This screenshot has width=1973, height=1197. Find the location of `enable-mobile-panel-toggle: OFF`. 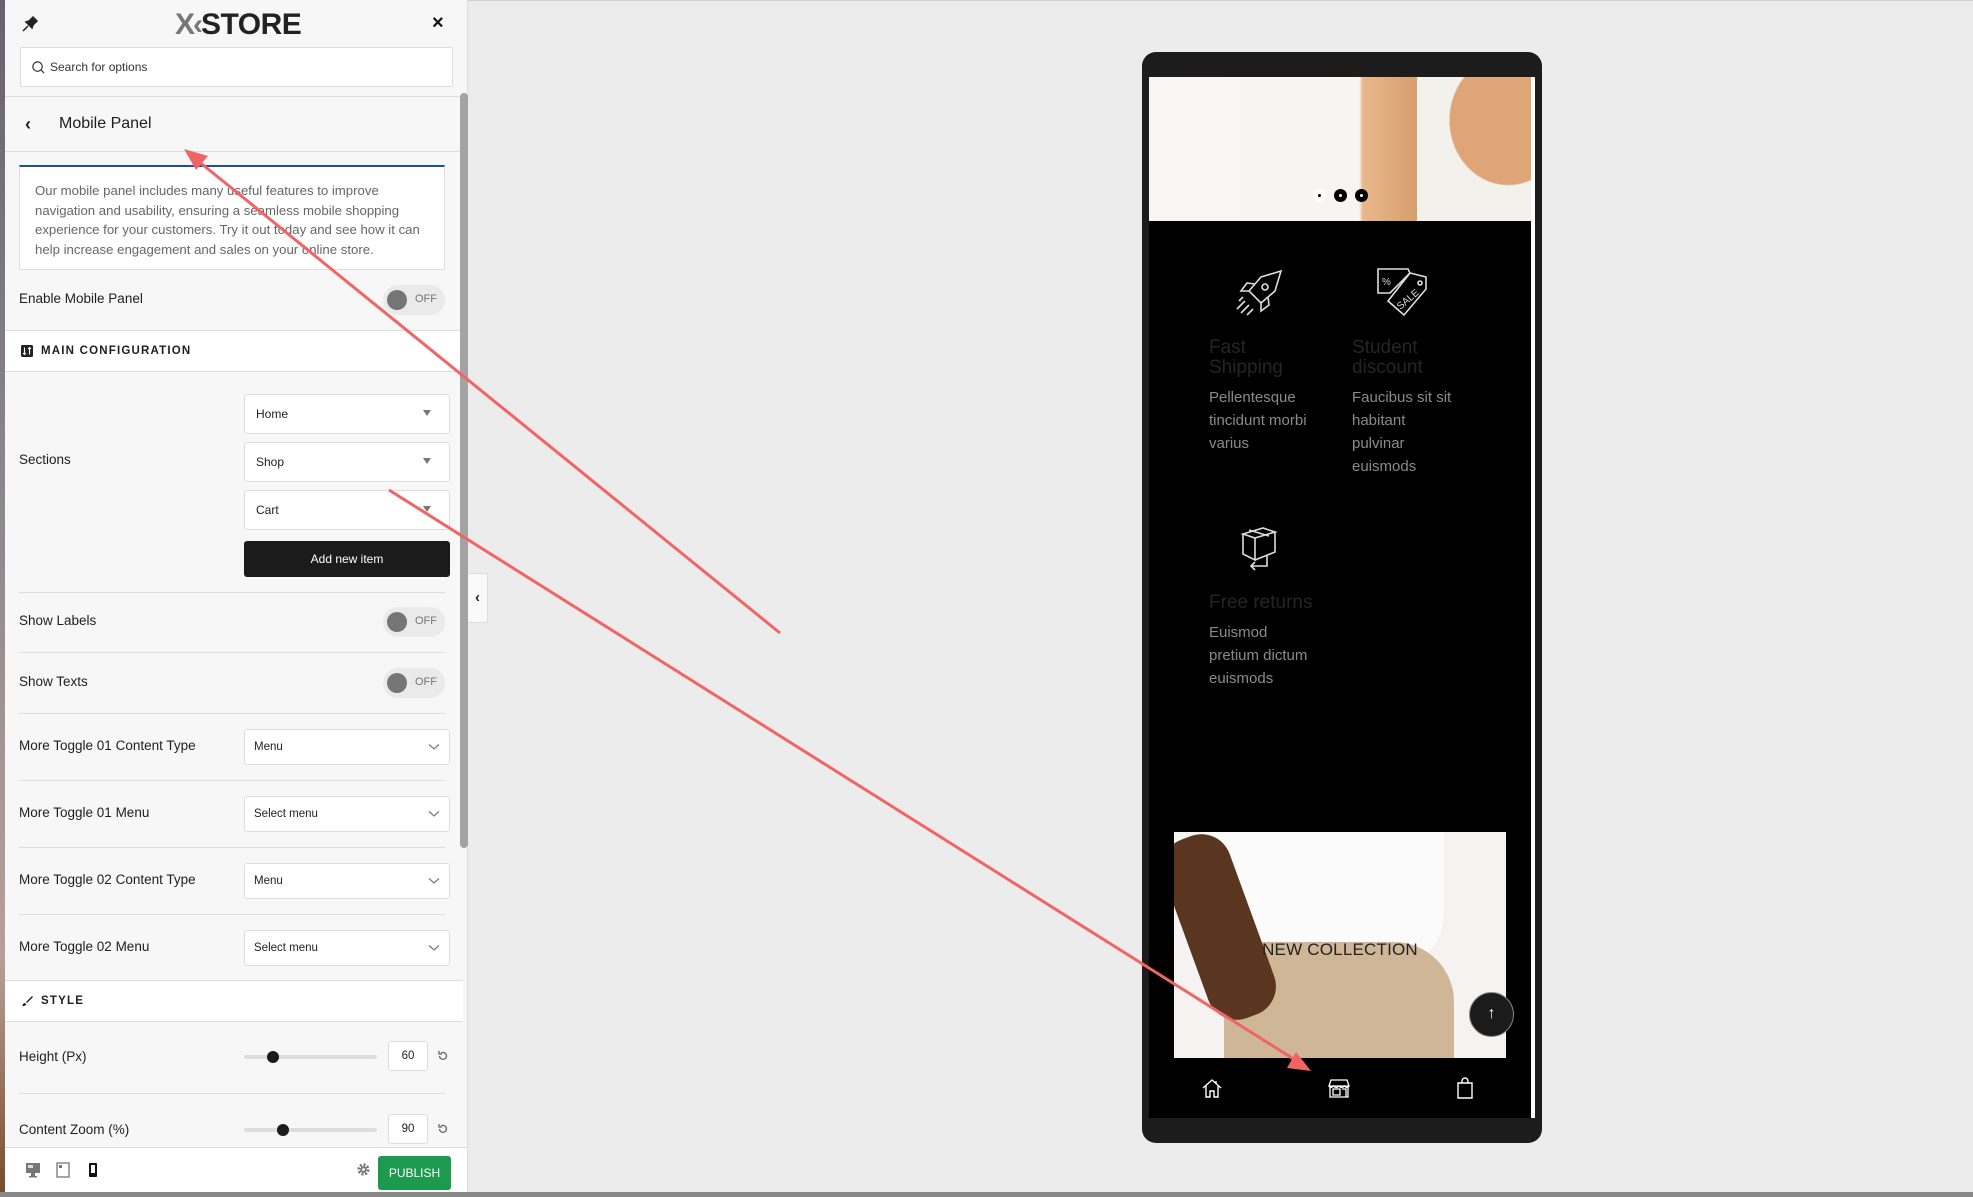

enable-mobile-panel-toggle: OFF is located at coordinates (414, 300).